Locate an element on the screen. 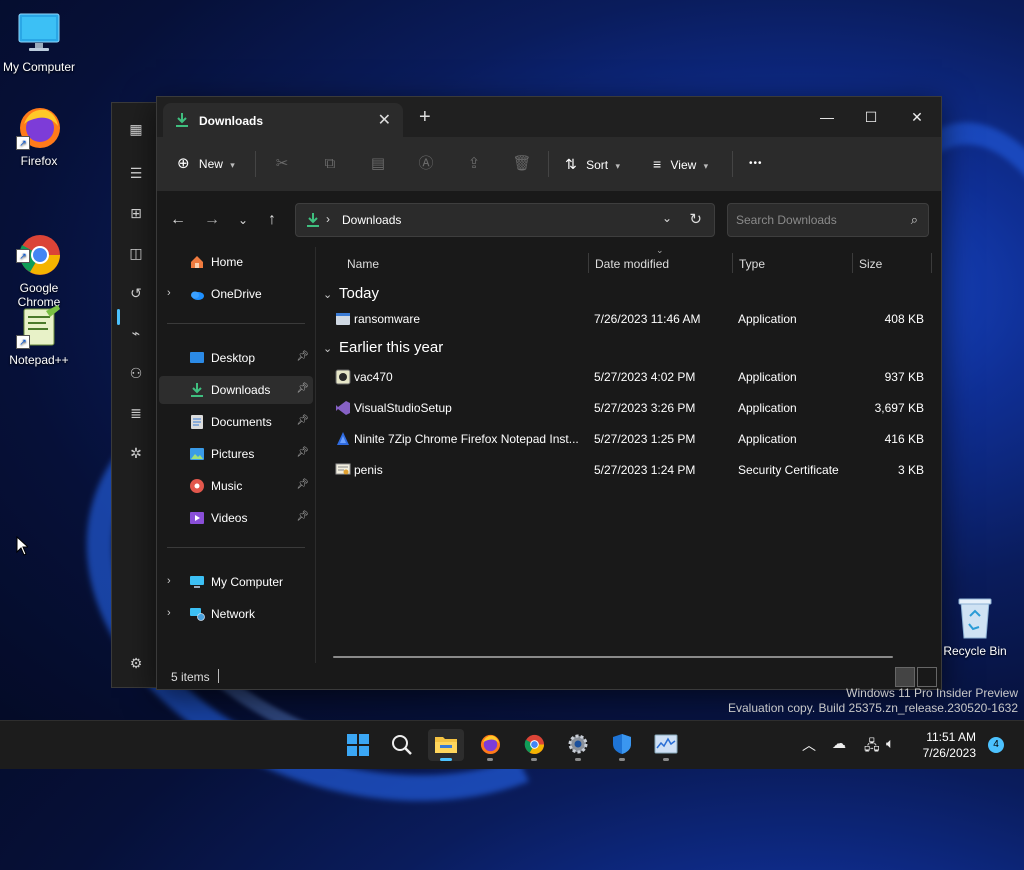 The height and width of the screenshot is (870, 1024). desktop-icon-recycle-bin: Recycle Bin is located at coordinates (975, 627).